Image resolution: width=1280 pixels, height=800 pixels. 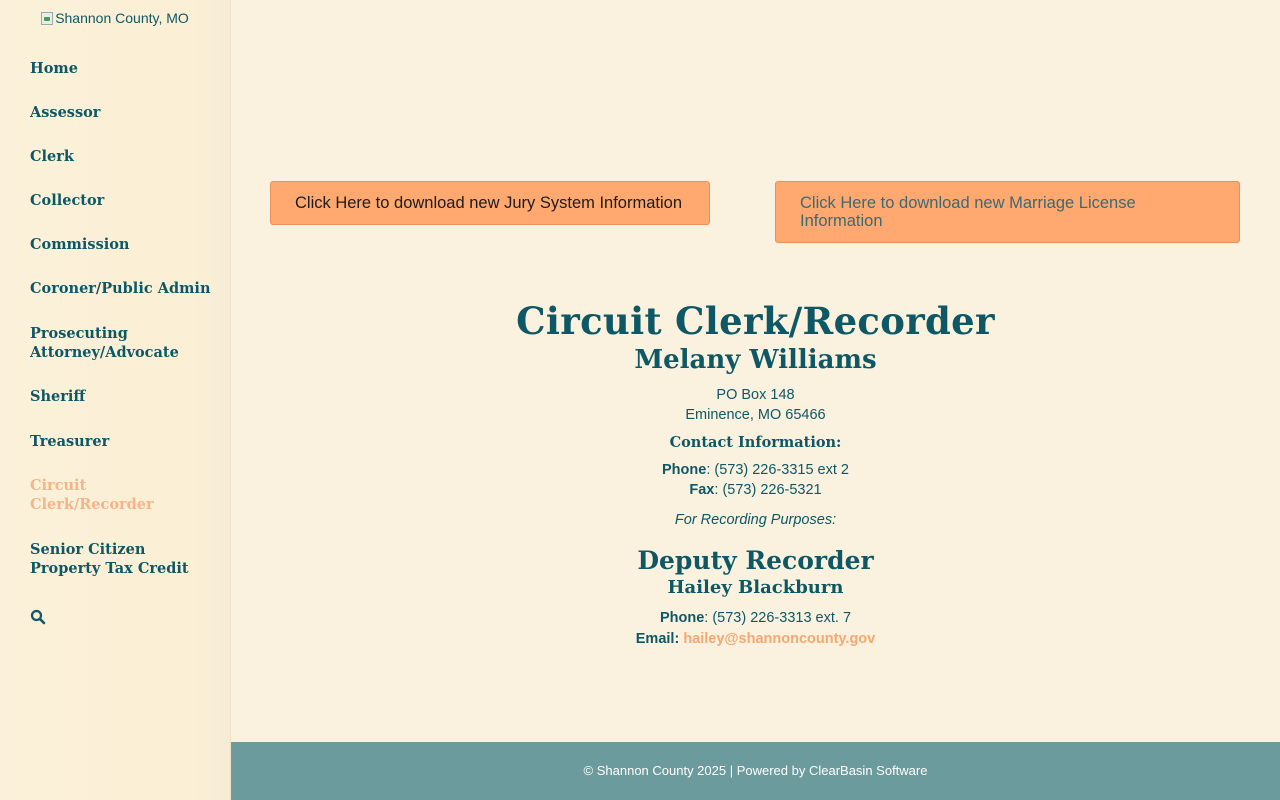 I want to click on deputy-email: Email: hailey@shannoncounty.gov, so click(x=755, y=639).